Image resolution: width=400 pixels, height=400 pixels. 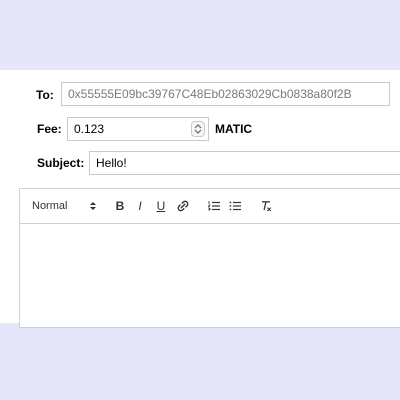 I want to click on fee-row: Fee: 0.123 MATIC, so click(x=200, y=129).